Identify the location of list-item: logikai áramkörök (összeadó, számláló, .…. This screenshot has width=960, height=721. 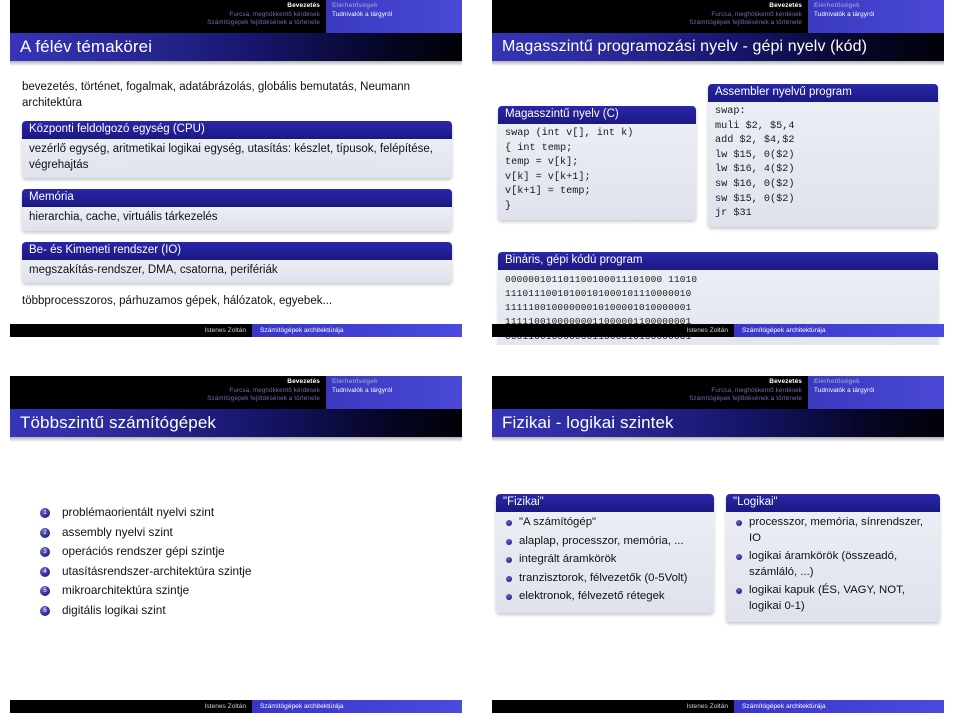
(834, 566).